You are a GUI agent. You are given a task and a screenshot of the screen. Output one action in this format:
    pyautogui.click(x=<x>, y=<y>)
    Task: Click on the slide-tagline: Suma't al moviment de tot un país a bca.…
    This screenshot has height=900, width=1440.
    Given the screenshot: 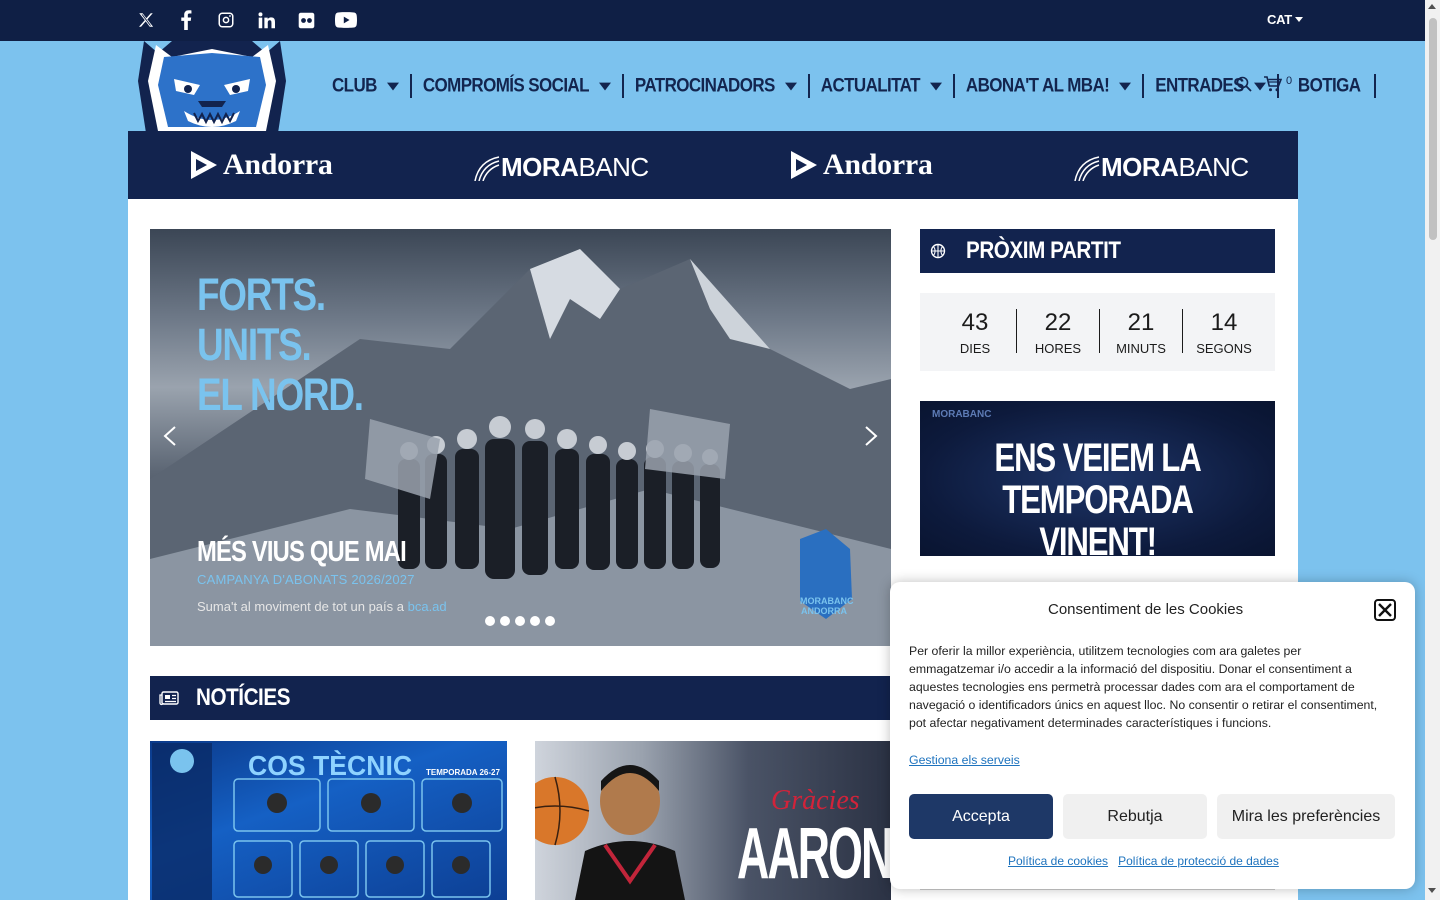 What is the action you would take?
    pyautogui.click(x=322, y=606)
    